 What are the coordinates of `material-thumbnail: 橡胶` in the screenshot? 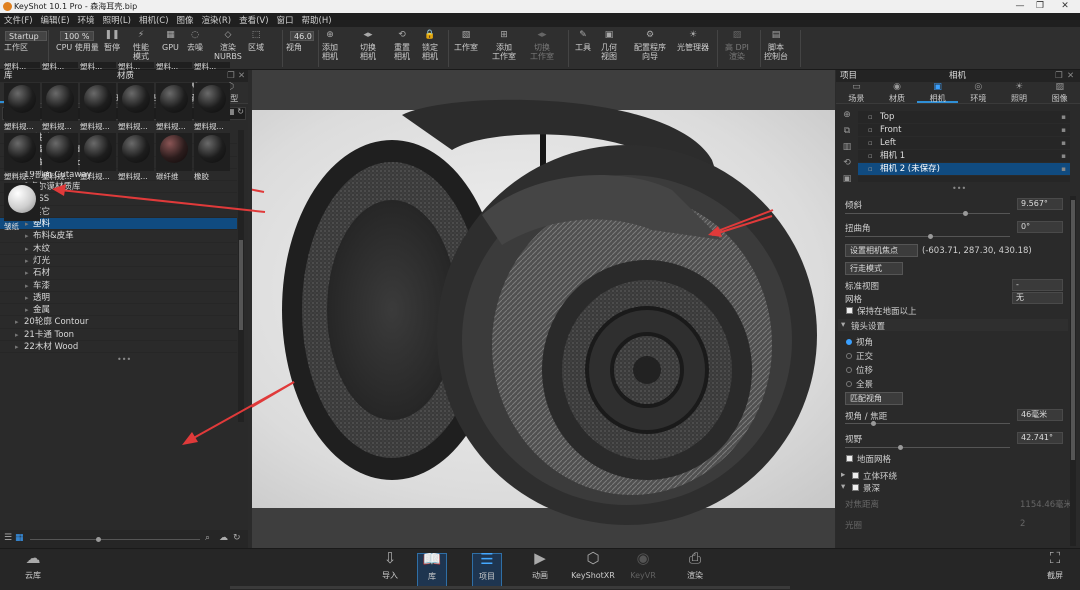 It's located at (212, 157).